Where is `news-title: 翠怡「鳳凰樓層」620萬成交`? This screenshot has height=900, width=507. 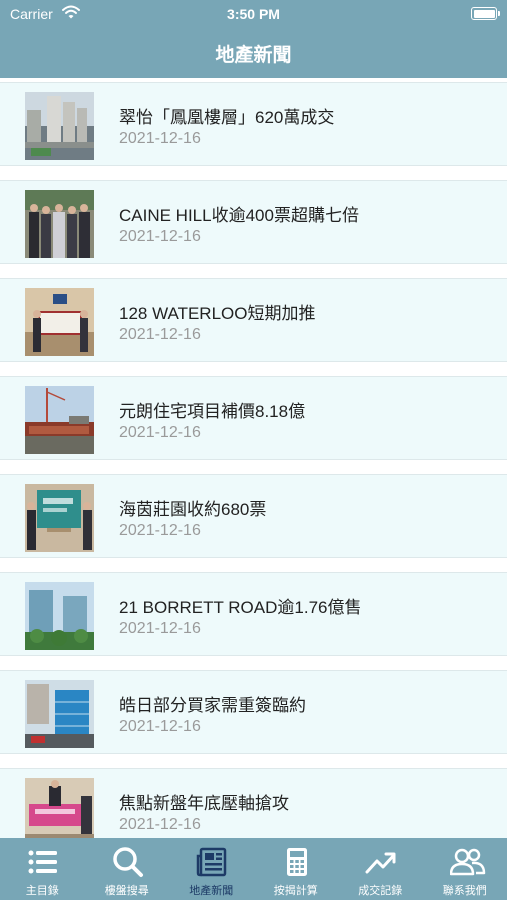 news-title: 翠怡「鳳凰樓層」620萬成交 is located at coordinates (227, 117).